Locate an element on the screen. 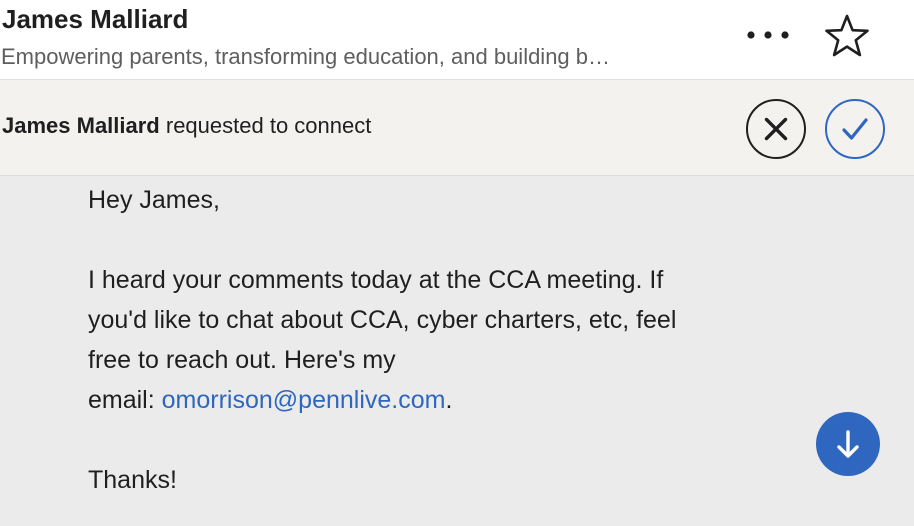 Image resolution: width=914 pixels, height=526 pixels. arrow-down-icon is located at coordinates (848, 444).